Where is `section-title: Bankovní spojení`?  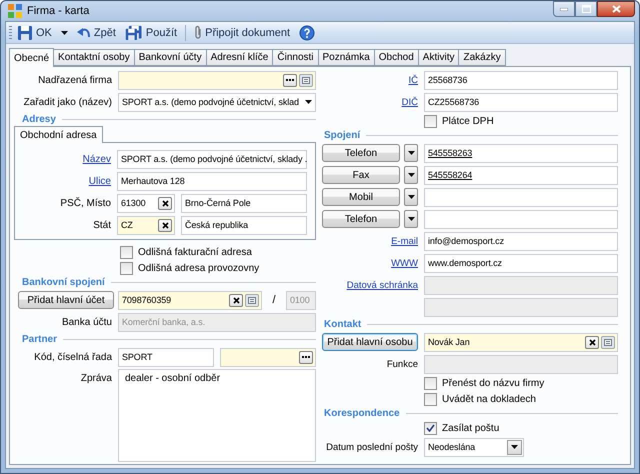 section-title: Bankovní spojení is located at coordinates (63, 282).